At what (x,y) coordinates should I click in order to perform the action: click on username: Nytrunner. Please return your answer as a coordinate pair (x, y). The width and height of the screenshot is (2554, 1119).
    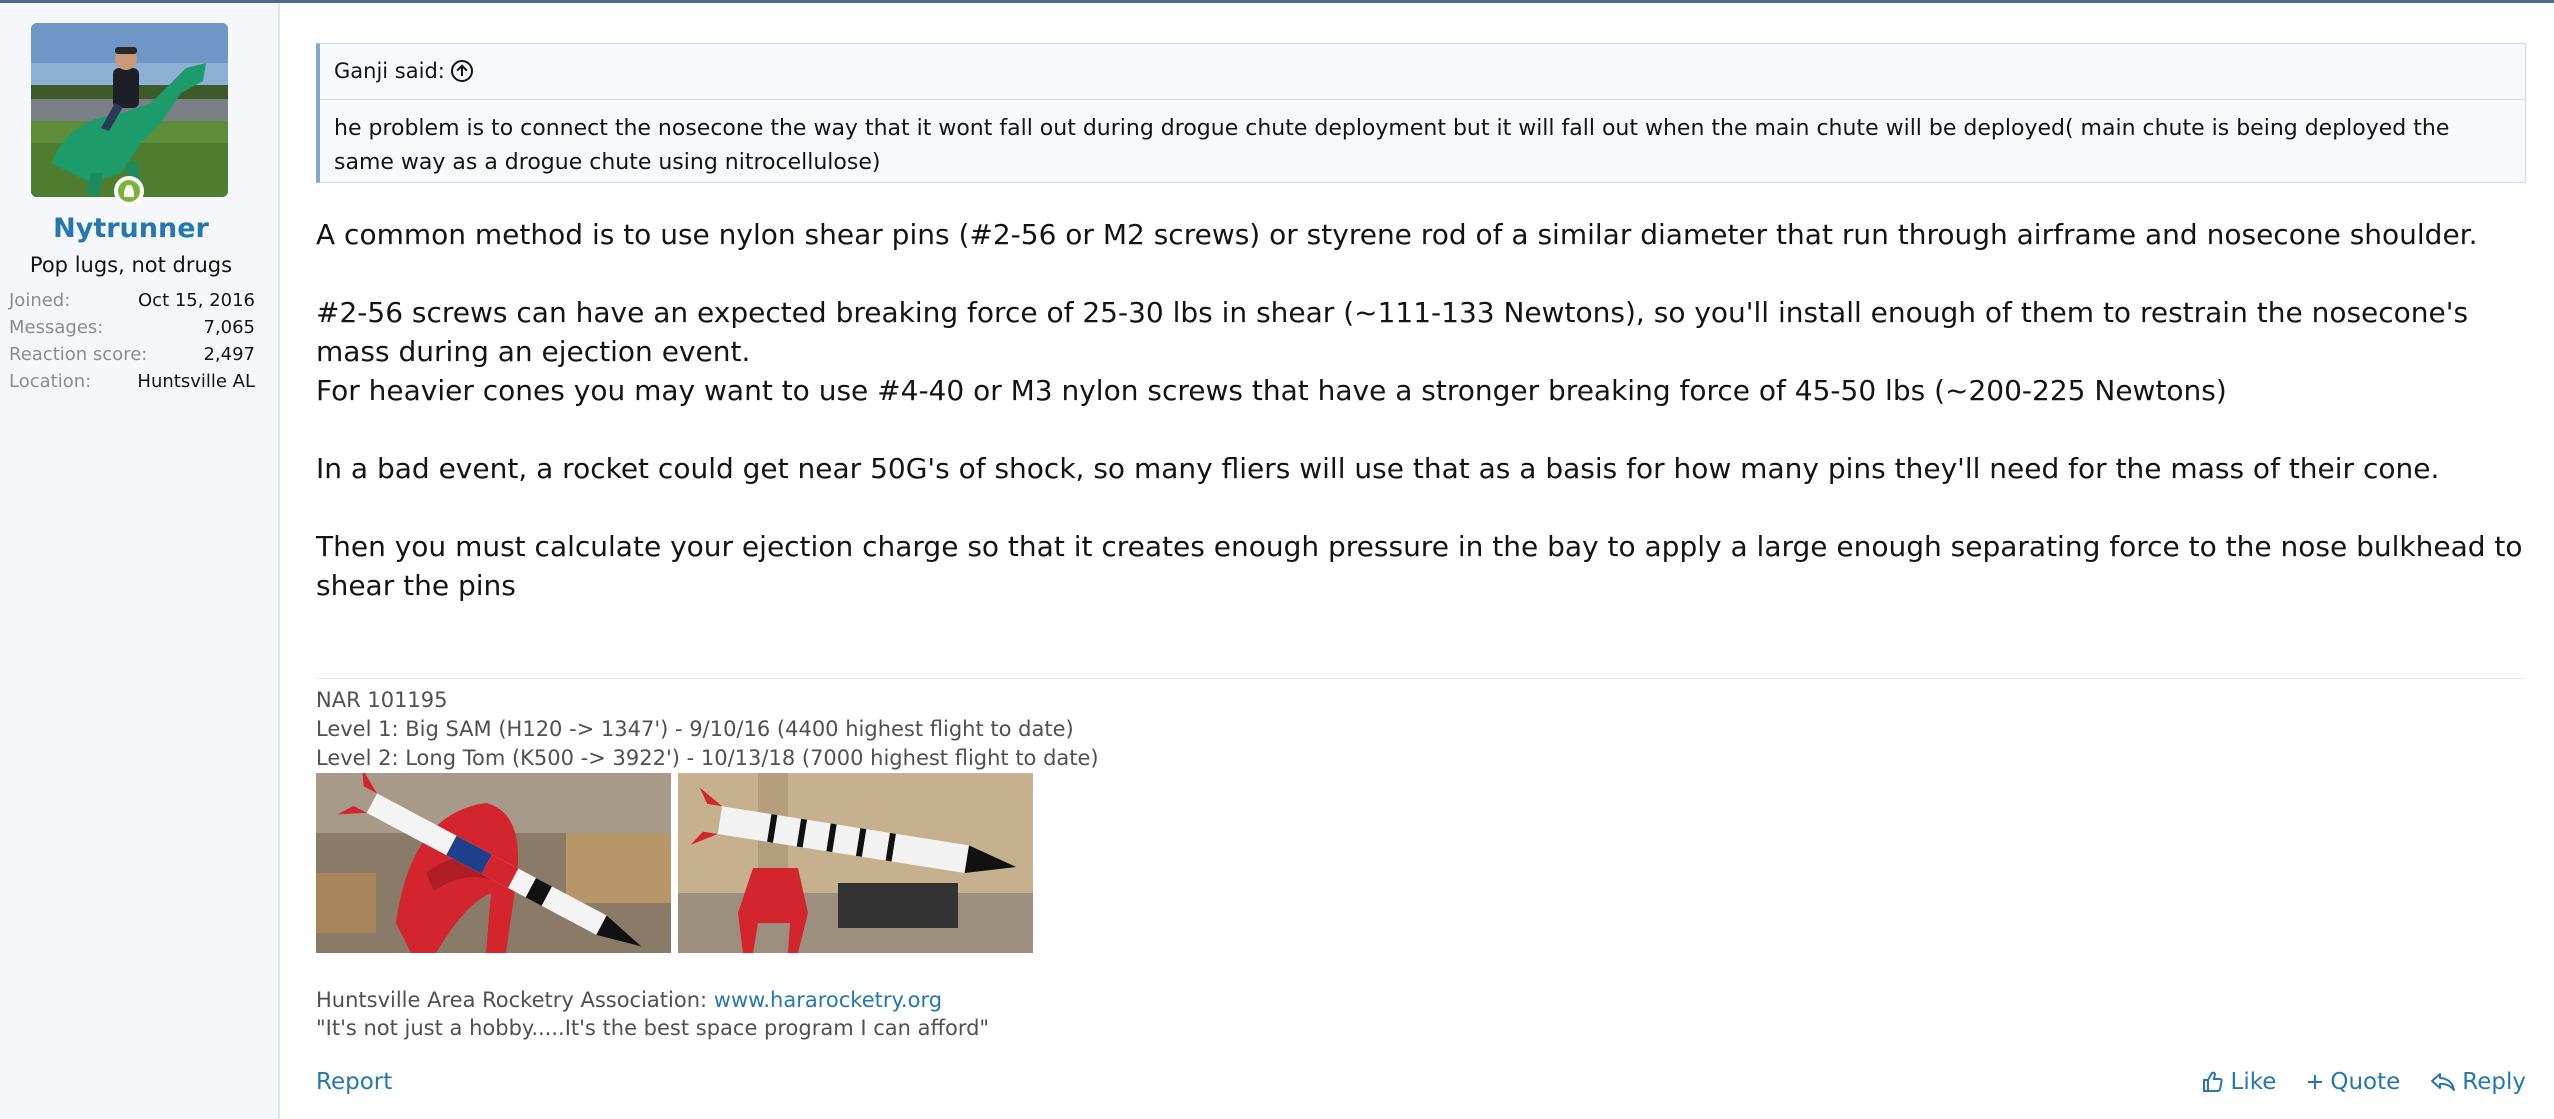
    Looking at the image, I should click on (131, 228).